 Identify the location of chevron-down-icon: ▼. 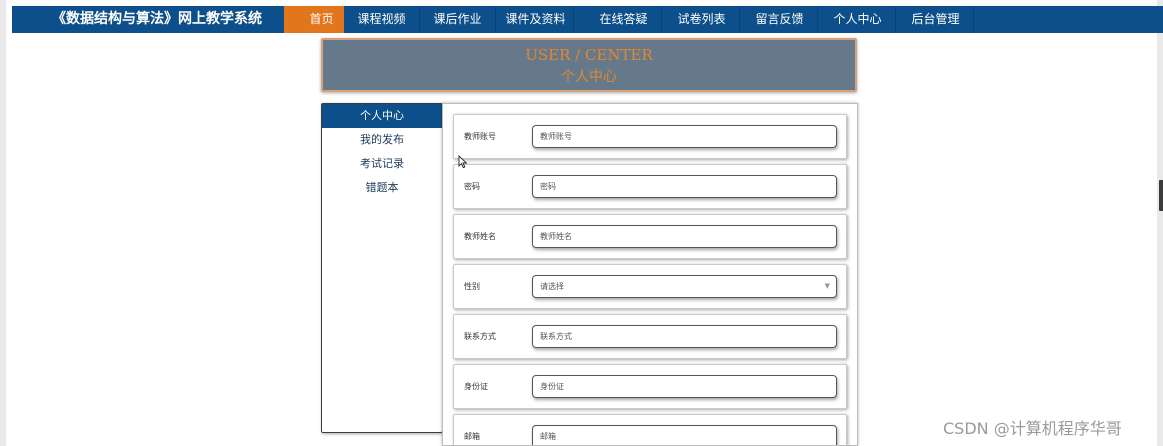
(827, 286).